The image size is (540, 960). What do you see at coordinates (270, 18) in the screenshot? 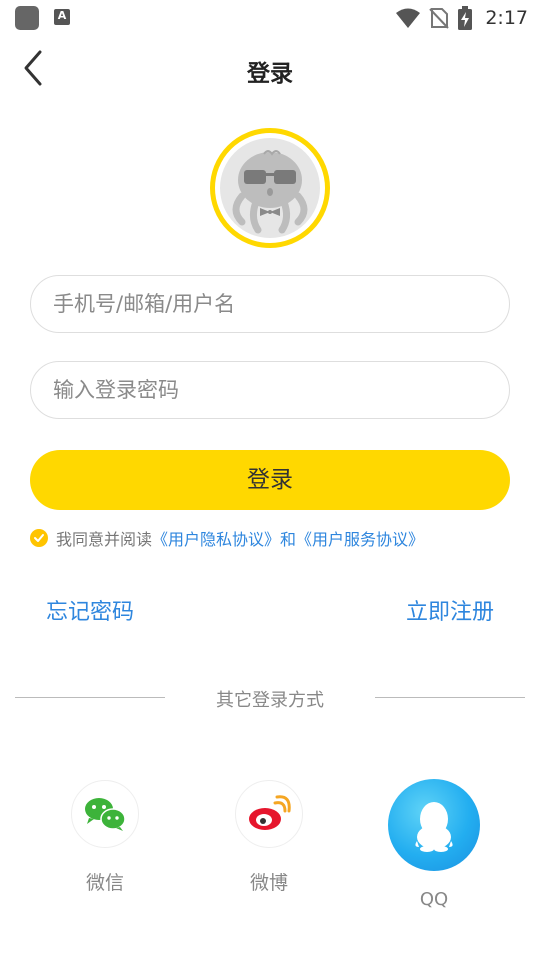
I see `status-bar: A 2:17` at bounding box center [270, 18].